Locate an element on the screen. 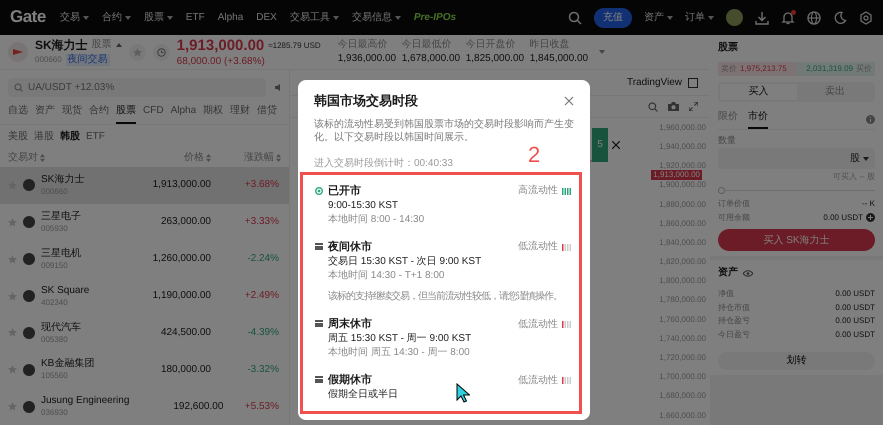 The image size is (883, 425). deposit-button: 充值 is located at coordinates (613, 18).